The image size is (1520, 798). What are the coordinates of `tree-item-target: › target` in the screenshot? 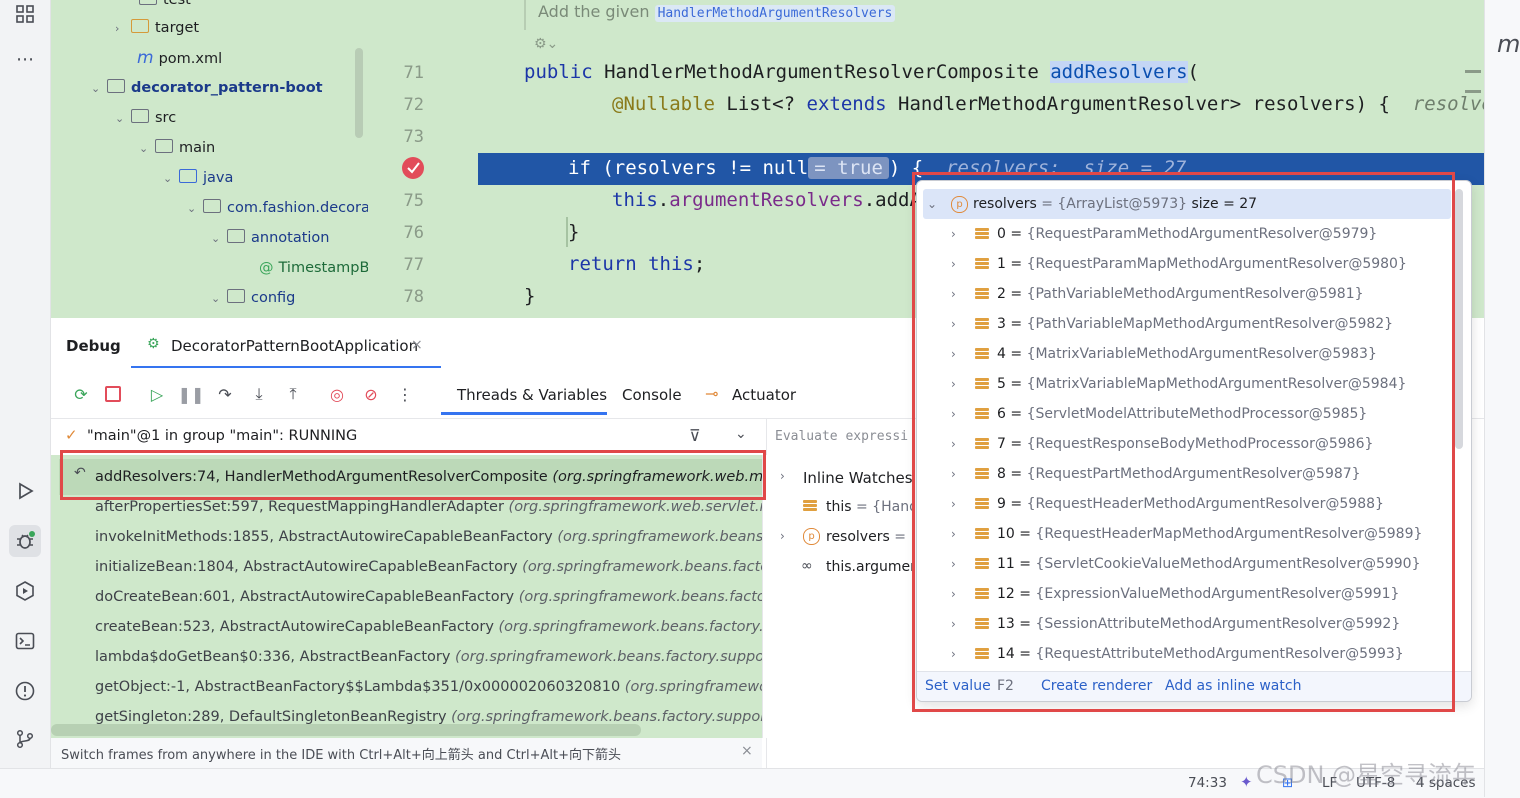 It's located at (157, 28).